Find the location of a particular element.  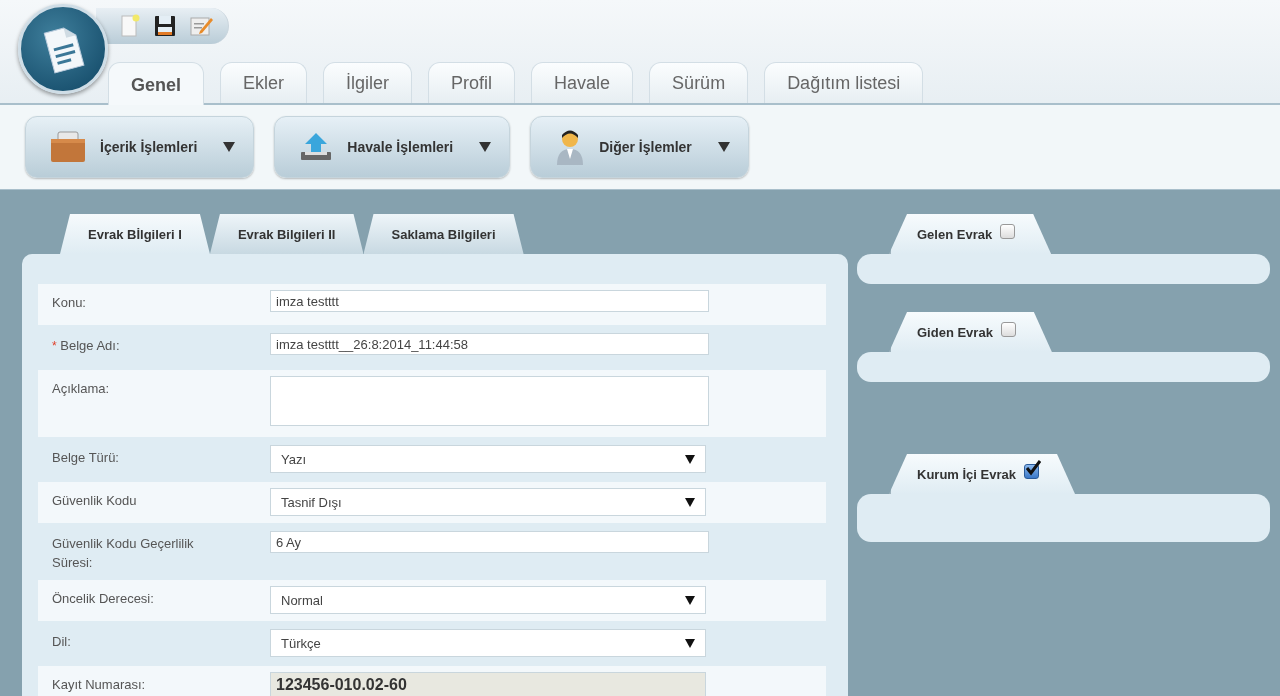

menu-button: Havale İşlemleri is located at coordinates (392, 147).